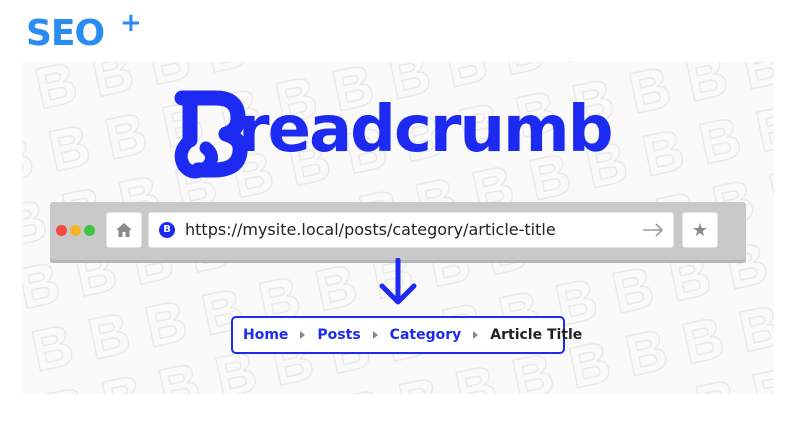 This screenshot has height=428, width=800. I want to click on breadcrumb: Home Posts Category Article Title, so click(406, 335).